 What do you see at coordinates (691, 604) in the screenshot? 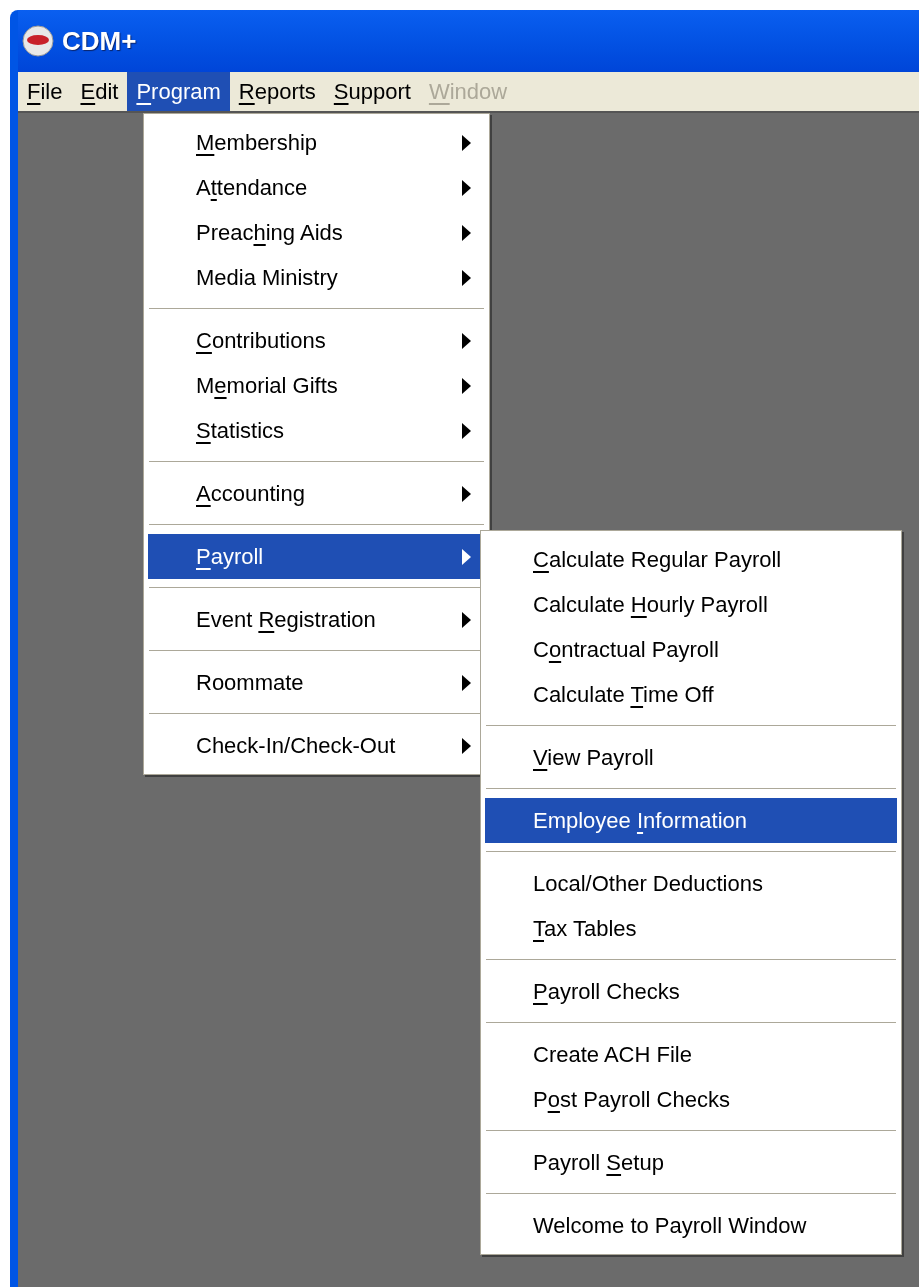
I see `menu-item: Calculate Hourly Payroll` at bounding box center [691, 604].